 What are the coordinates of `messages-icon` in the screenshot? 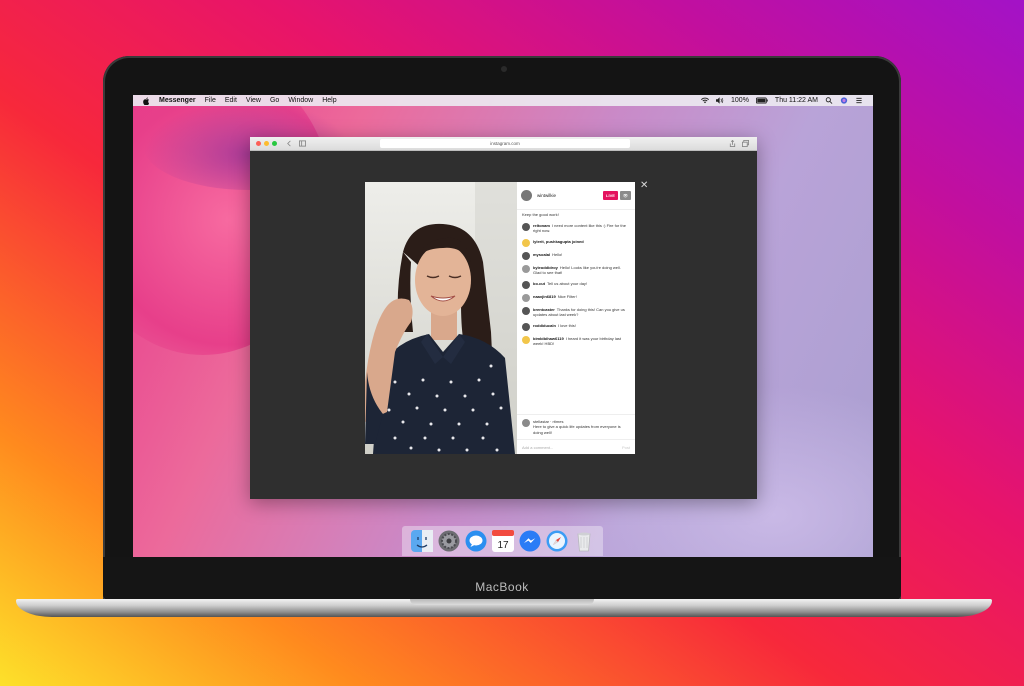 It's located at (476, 541).